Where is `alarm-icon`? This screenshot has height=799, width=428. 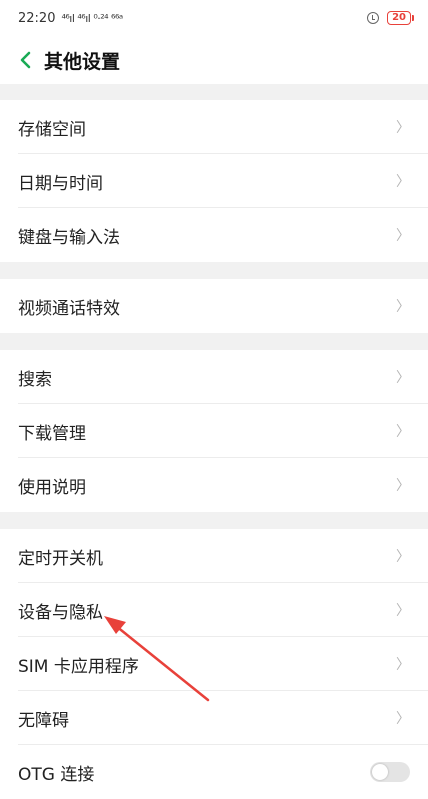 alarm-icon is located at coordinates (373, 18).